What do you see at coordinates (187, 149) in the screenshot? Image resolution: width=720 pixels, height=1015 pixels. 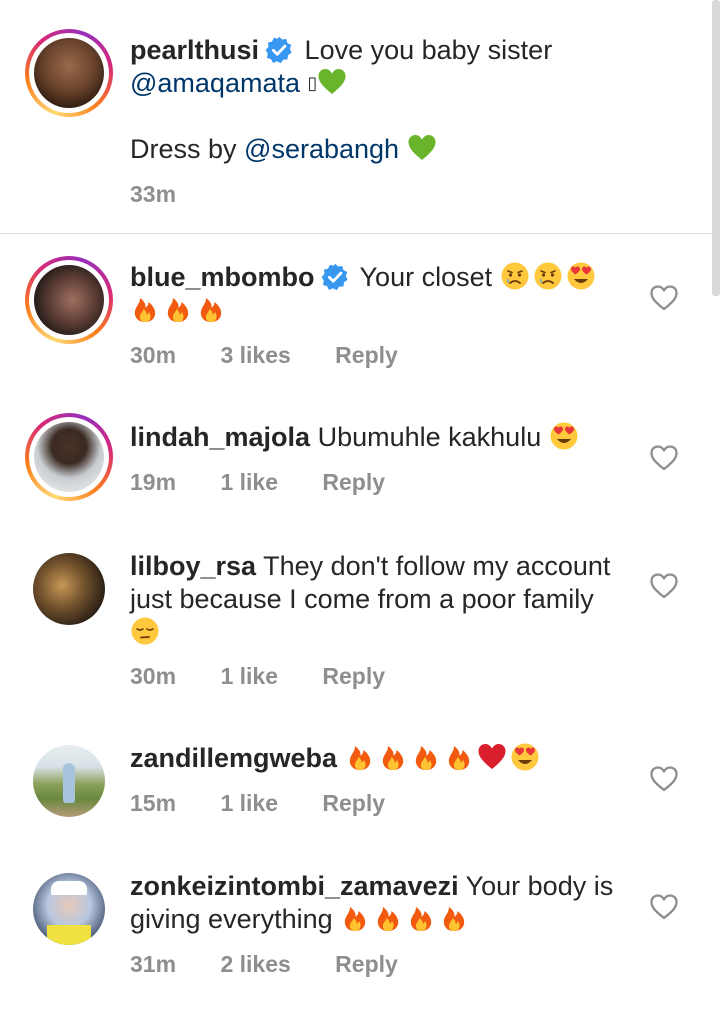 I see `caption-line2-prefix: Dress by` at bounding box center [187, 149].